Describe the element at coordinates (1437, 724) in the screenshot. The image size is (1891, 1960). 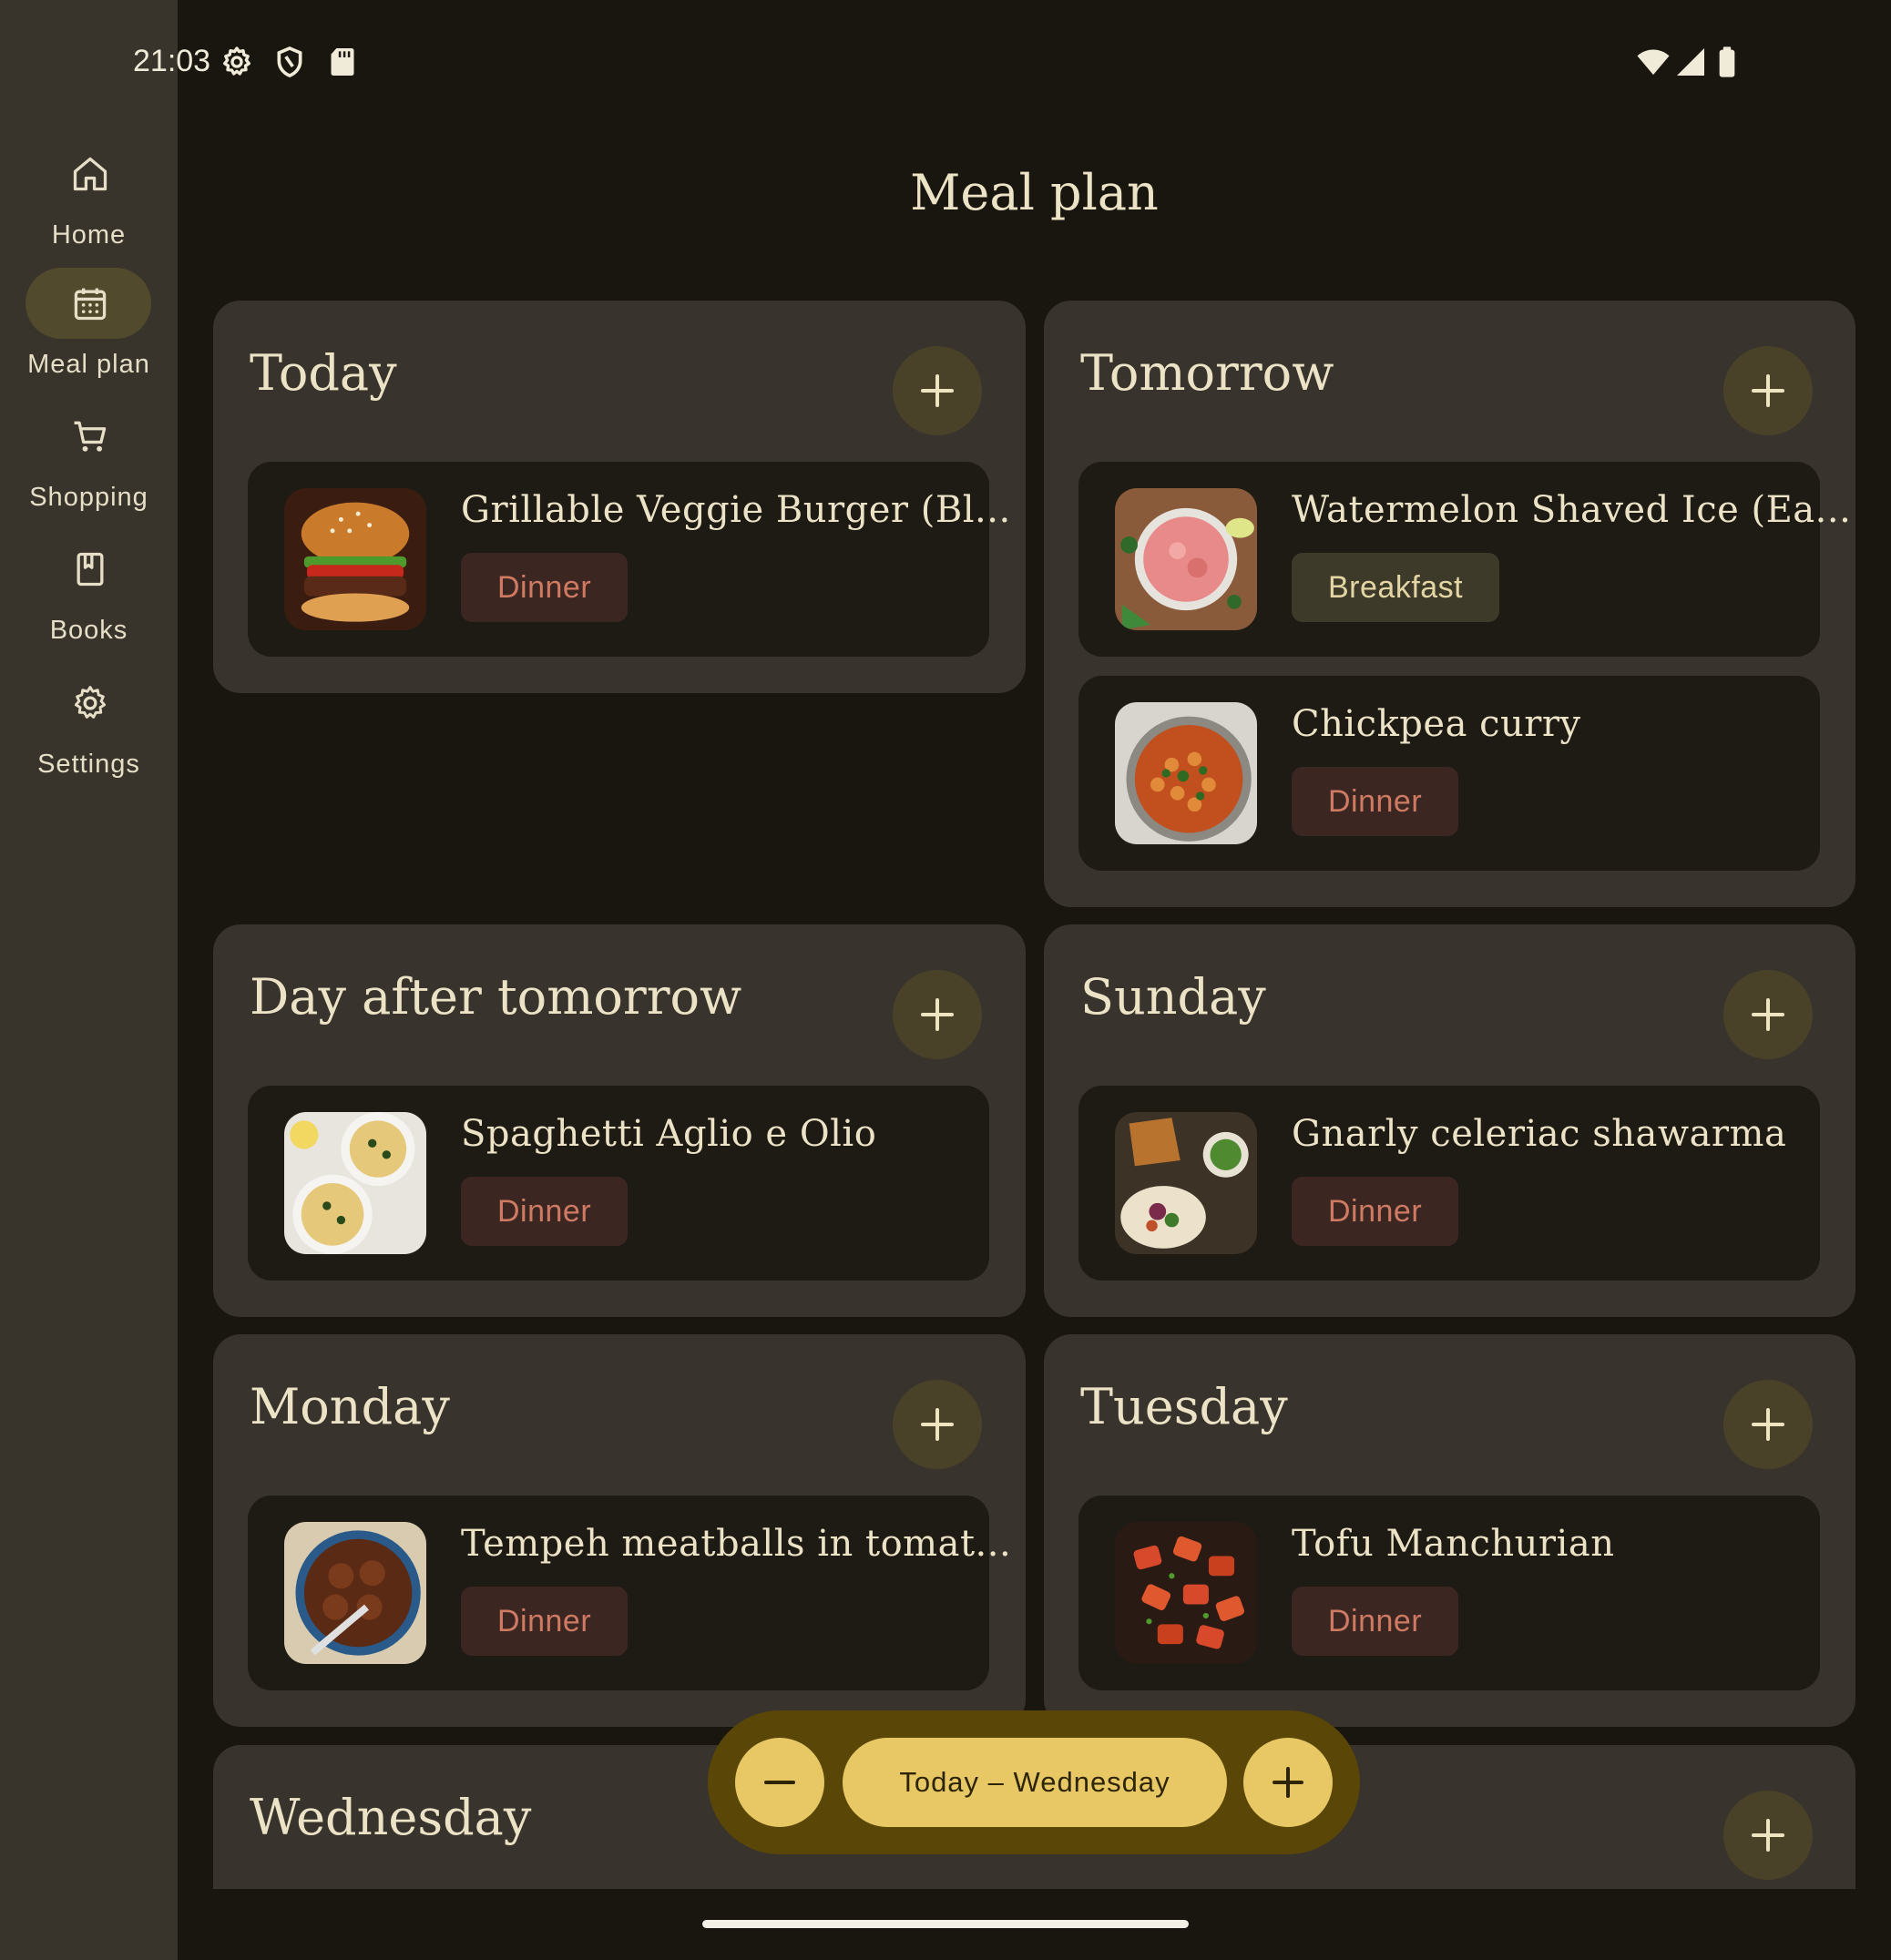
I see `meal-name: Chickpea curry` at that location.